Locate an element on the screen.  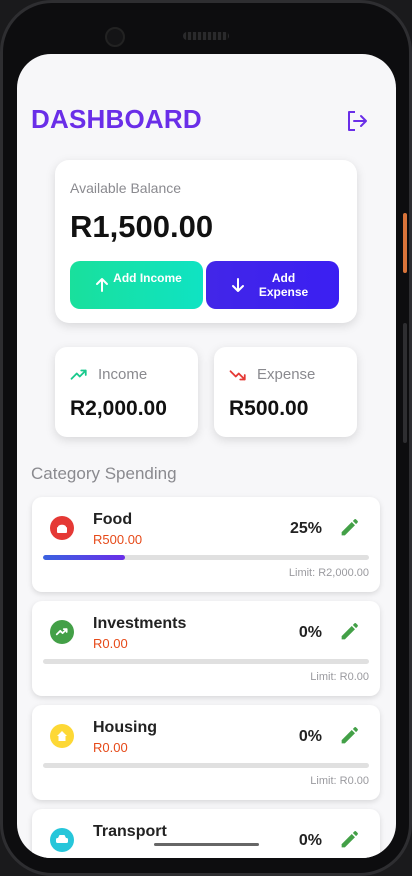
power-button is located at coordinates (405, 243).